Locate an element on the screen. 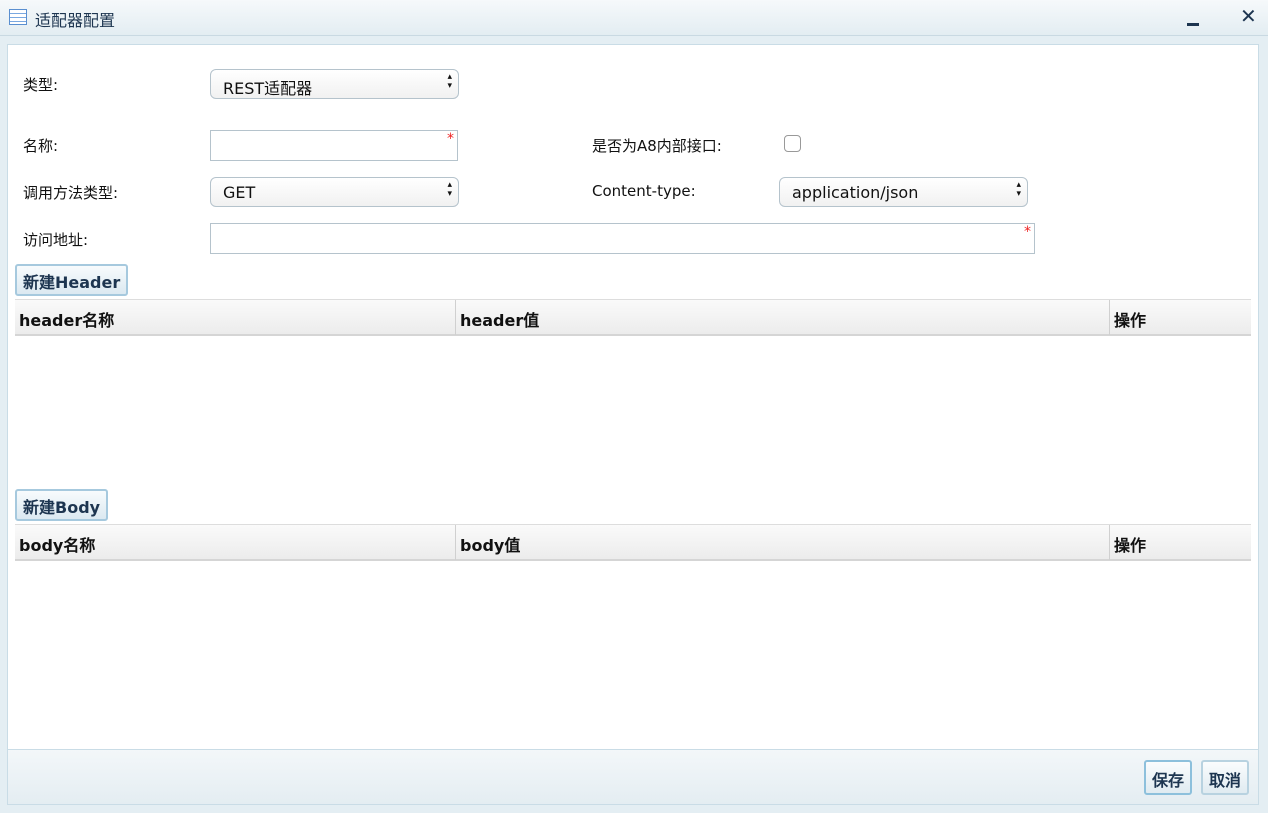 This screenshot has width=1268, height=813. new-header-button: 新建Header is located at coordinates (72, 280).